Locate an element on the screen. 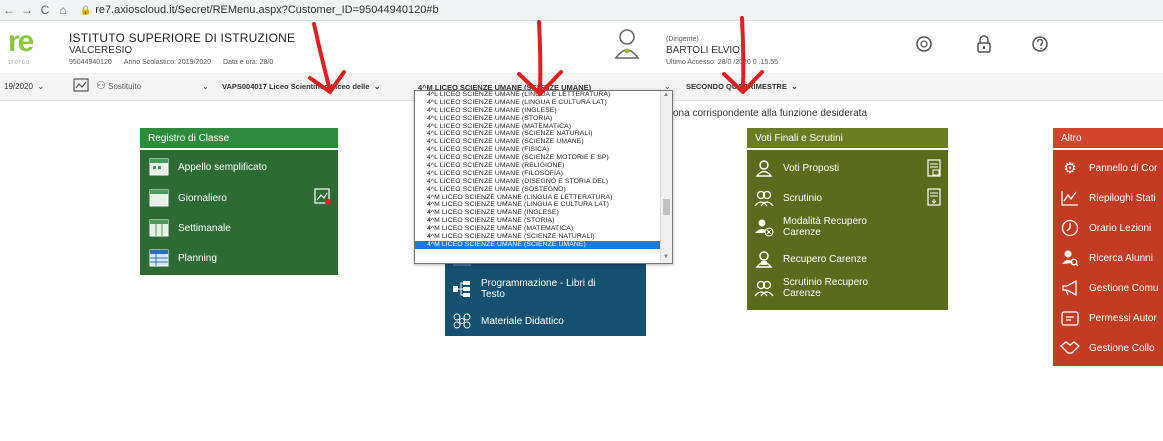  gestione-comunicazioni-item: Gestione Comu is located at coordinates (1108, 288).